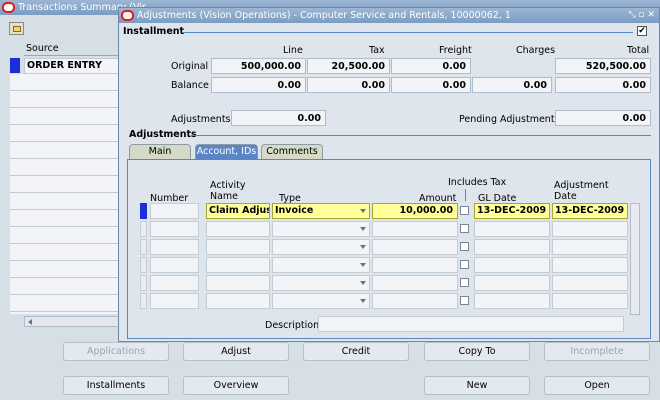 Image resolution: width=660 pixels, height=400 pixels. I want to click on description-field, so click(471, 324).